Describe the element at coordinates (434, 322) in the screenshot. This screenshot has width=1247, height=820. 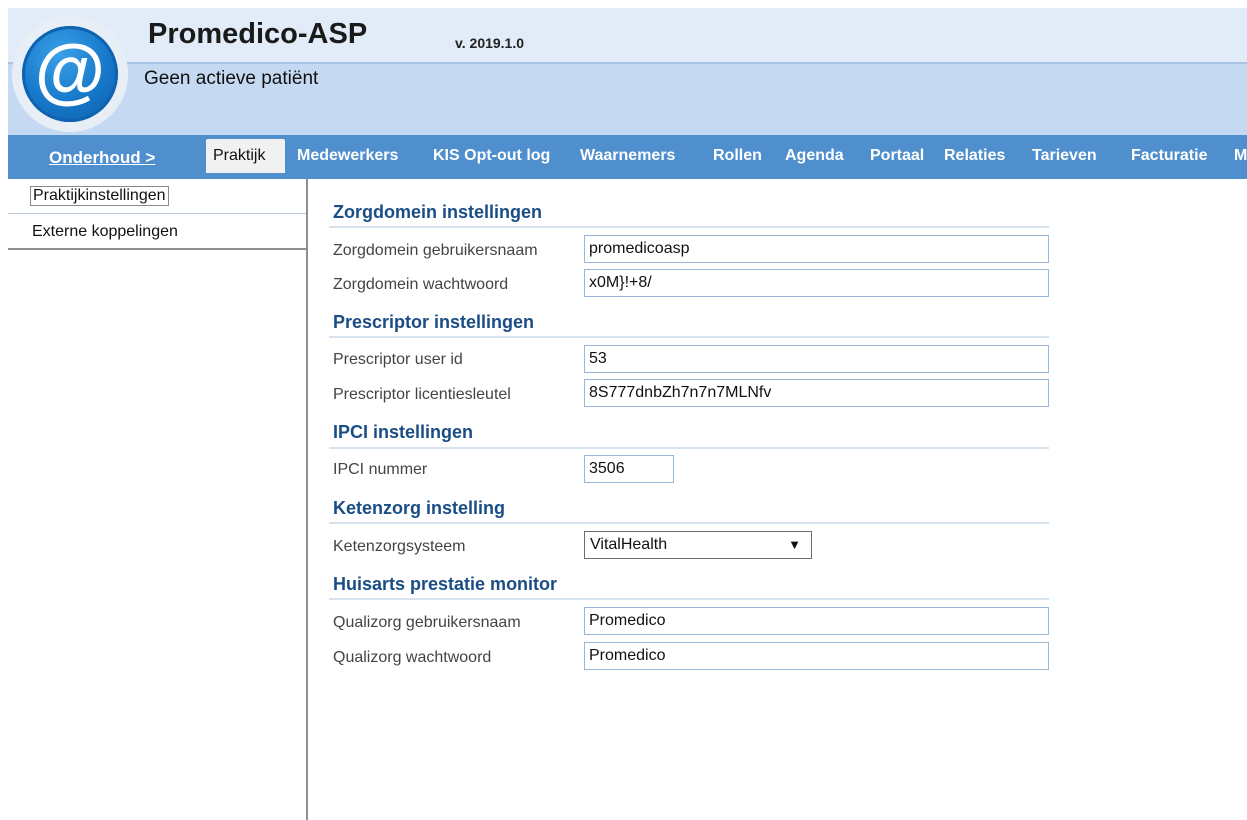
I see `section-title-prescriptor: Prescriptor instellingen` at that location.